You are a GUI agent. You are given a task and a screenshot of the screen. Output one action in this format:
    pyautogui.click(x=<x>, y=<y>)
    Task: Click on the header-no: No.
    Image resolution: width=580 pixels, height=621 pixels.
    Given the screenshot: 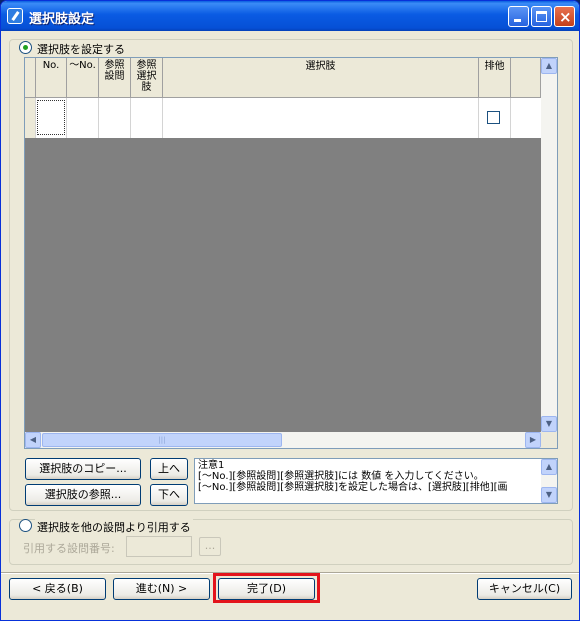 What is the action you would take?
    pyautogui.click(x=51, y=78)
    